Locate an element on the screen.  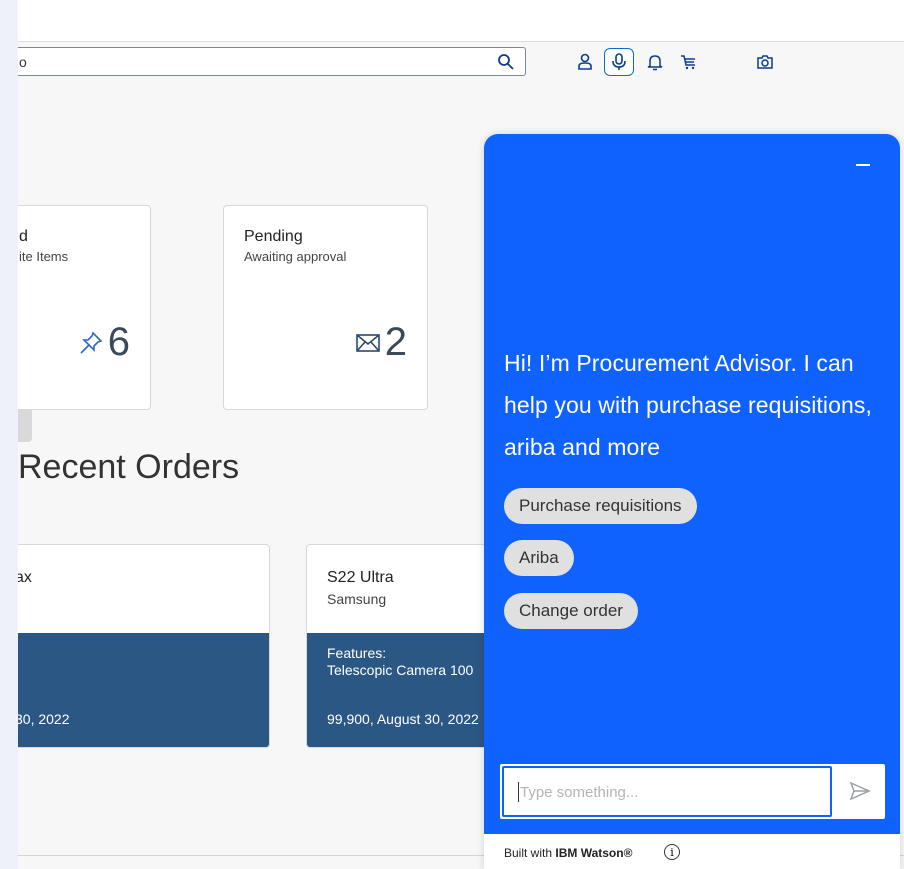
order-card: ax 30, 2022 is located at coordinates (144, 646).